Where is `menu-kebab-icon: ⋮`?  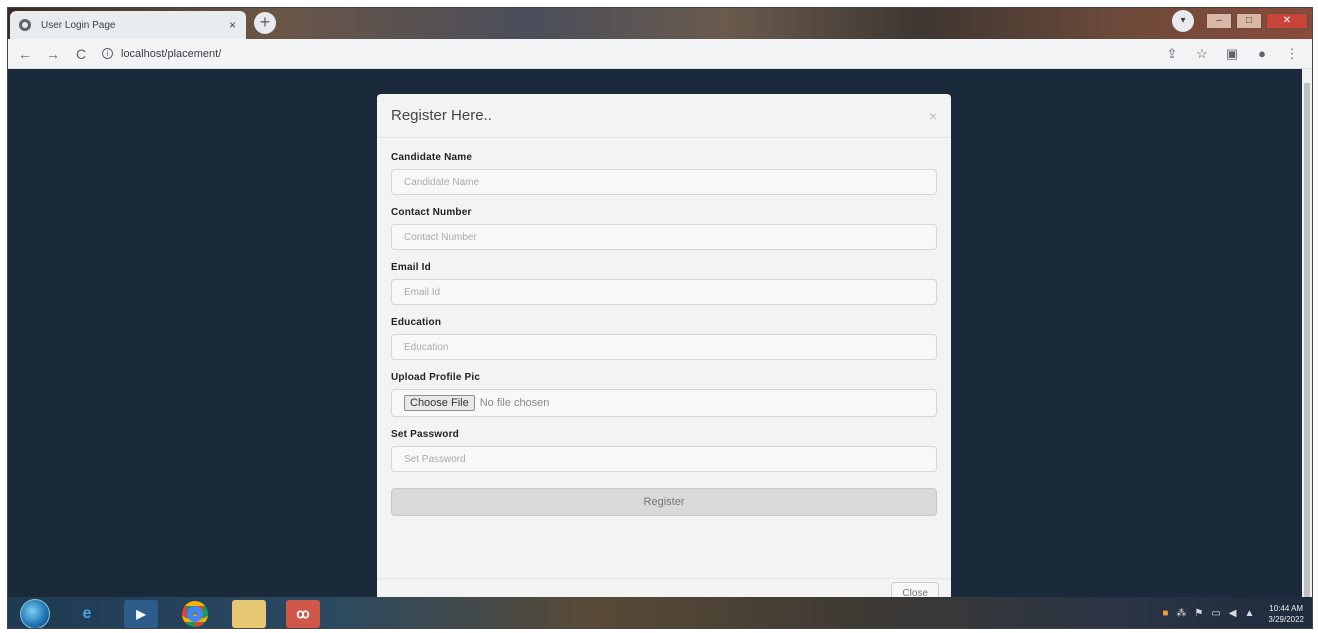 menu-kebab-icon: ⋮ is located at coordinates (1292, 54).